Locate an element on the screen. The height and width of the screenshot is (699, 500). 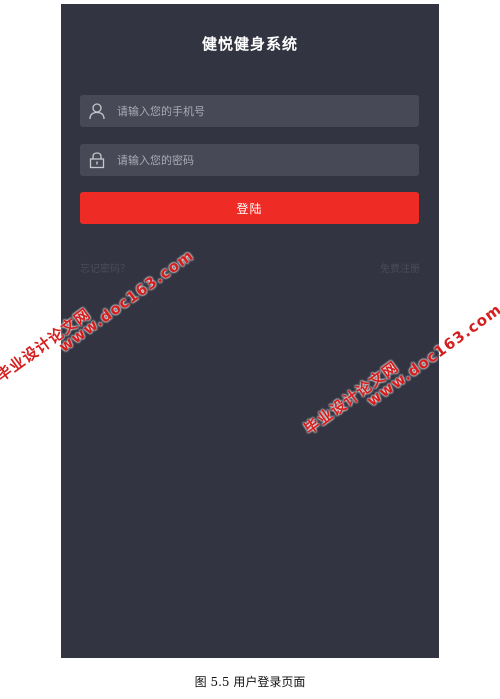
phone-field is located at coordinates (249, 111).